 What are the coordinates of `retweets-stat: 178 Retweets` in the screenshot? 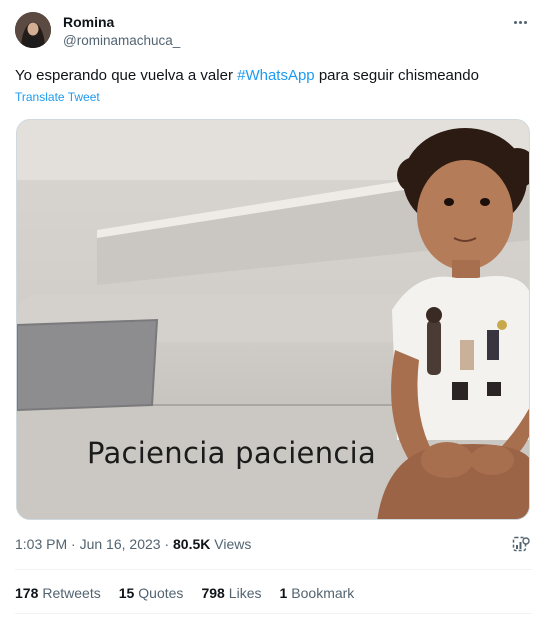 It's located at (58, 593).